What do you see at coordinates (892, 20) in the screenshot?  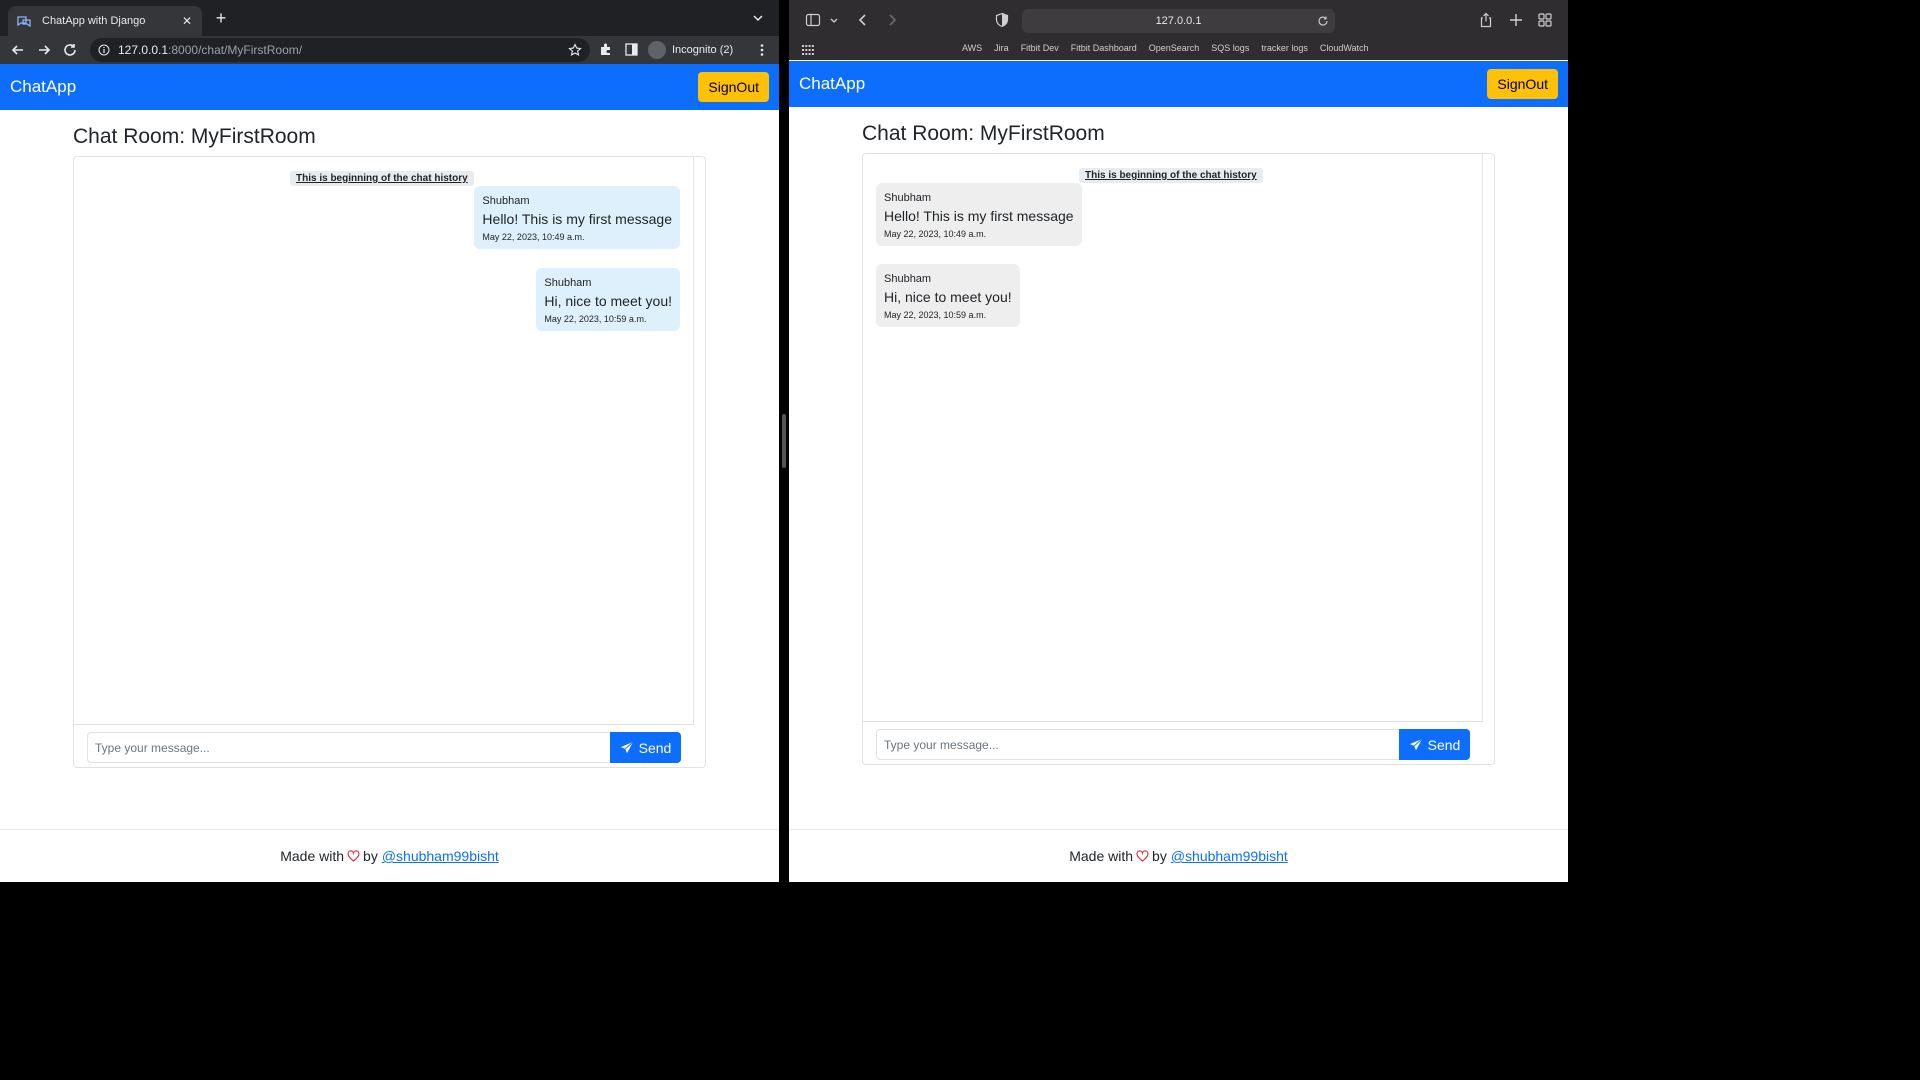 I see `forward-chevron-icon` at bounding box center [892, 20].